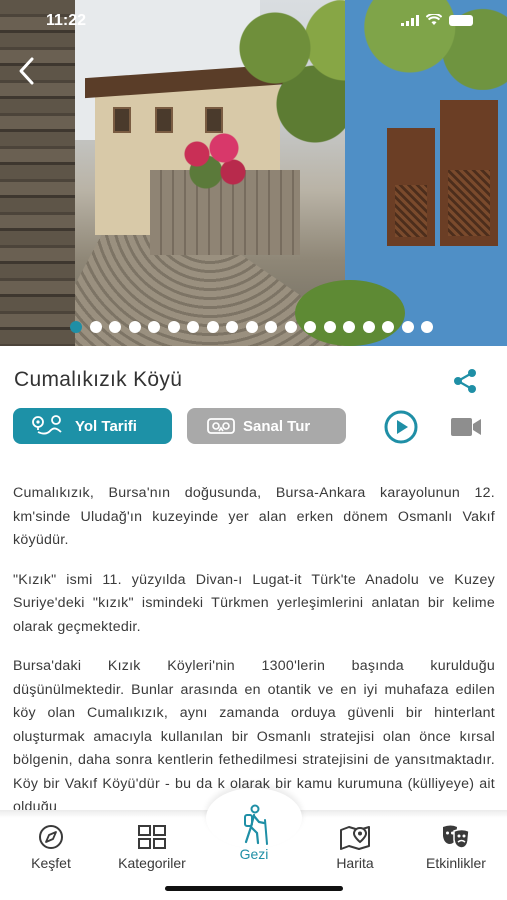  Describe the element at coordinates (410, 20) in the screenshot. I see `signal-icon` at that location.